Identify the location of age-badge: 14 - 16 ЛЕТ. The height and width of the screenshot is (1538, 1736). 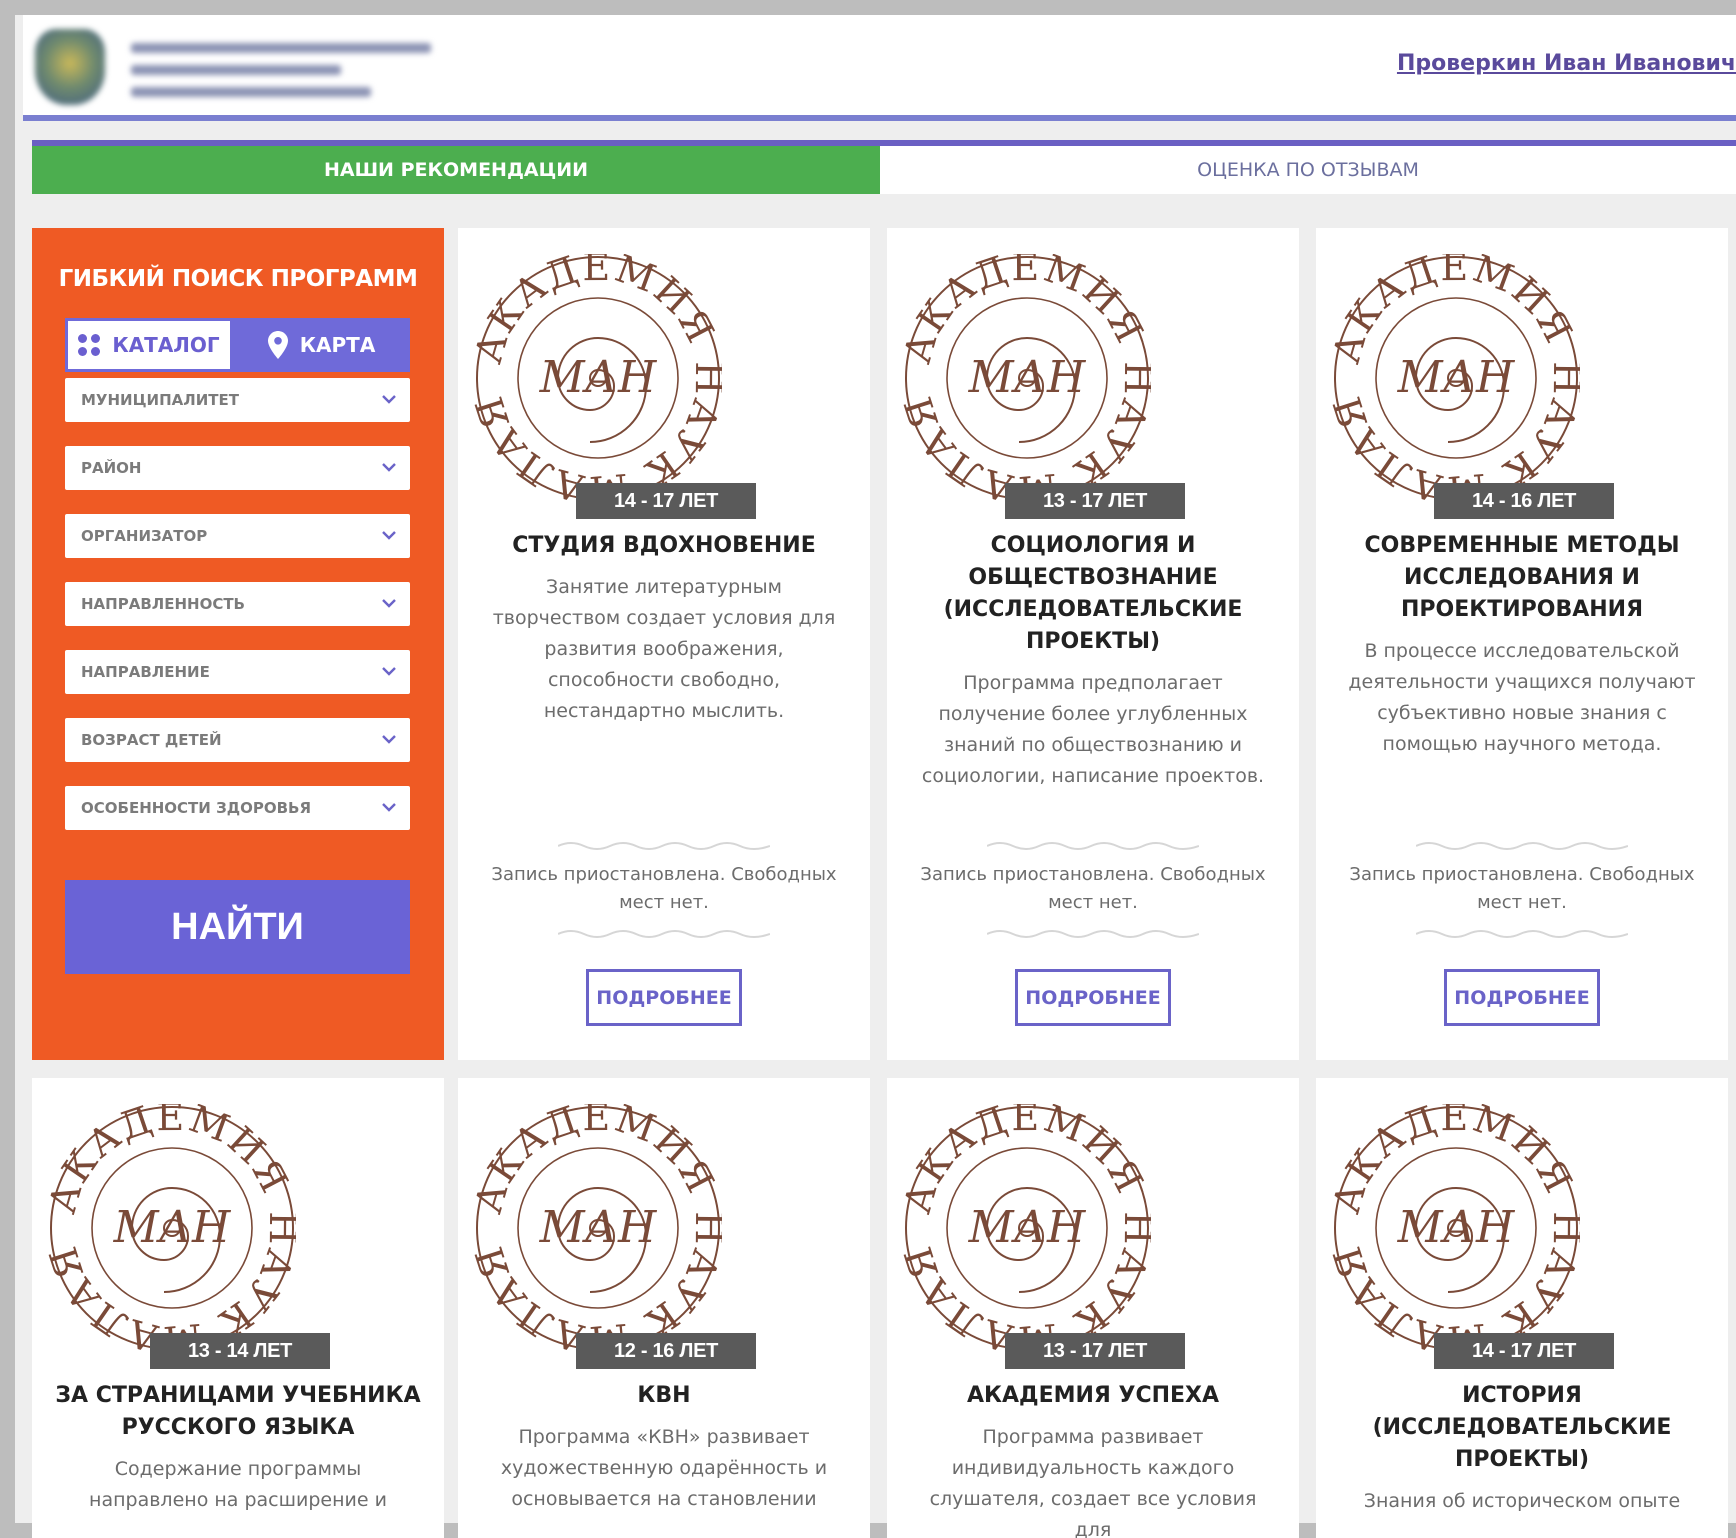
(1524, 501).